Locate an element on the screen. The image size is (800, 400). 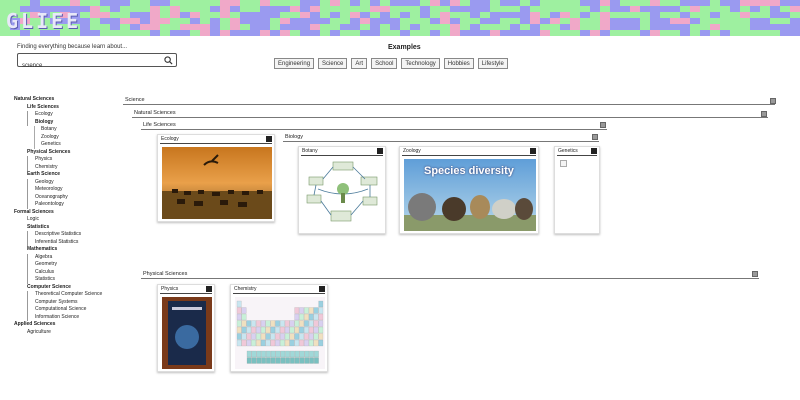
topic-card-physics: Physics is located at coordinates (186, 328).